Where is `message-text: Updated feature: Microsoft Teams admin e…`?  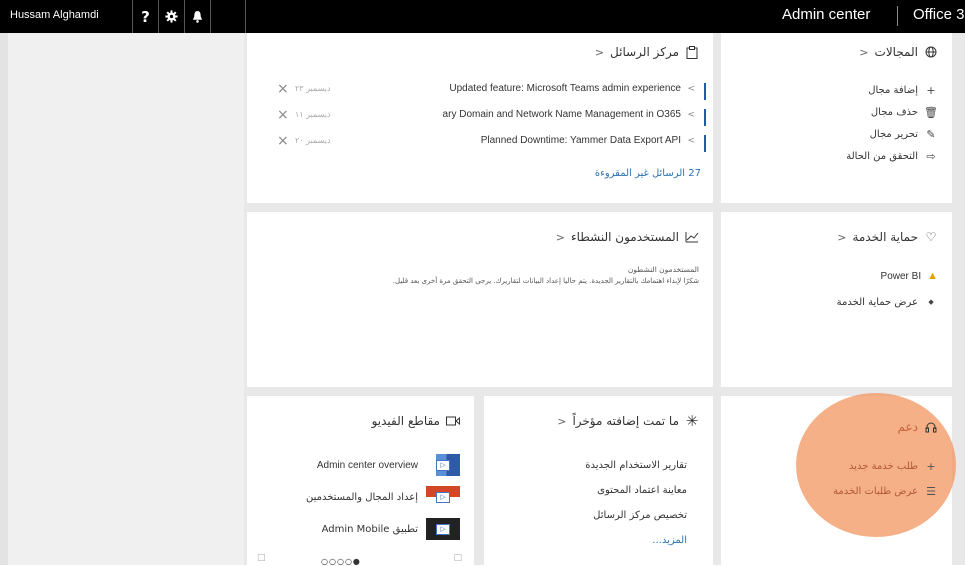 message-text: Updated feature: Microsoft Teams admin e… is located at coordinates (565, 88).